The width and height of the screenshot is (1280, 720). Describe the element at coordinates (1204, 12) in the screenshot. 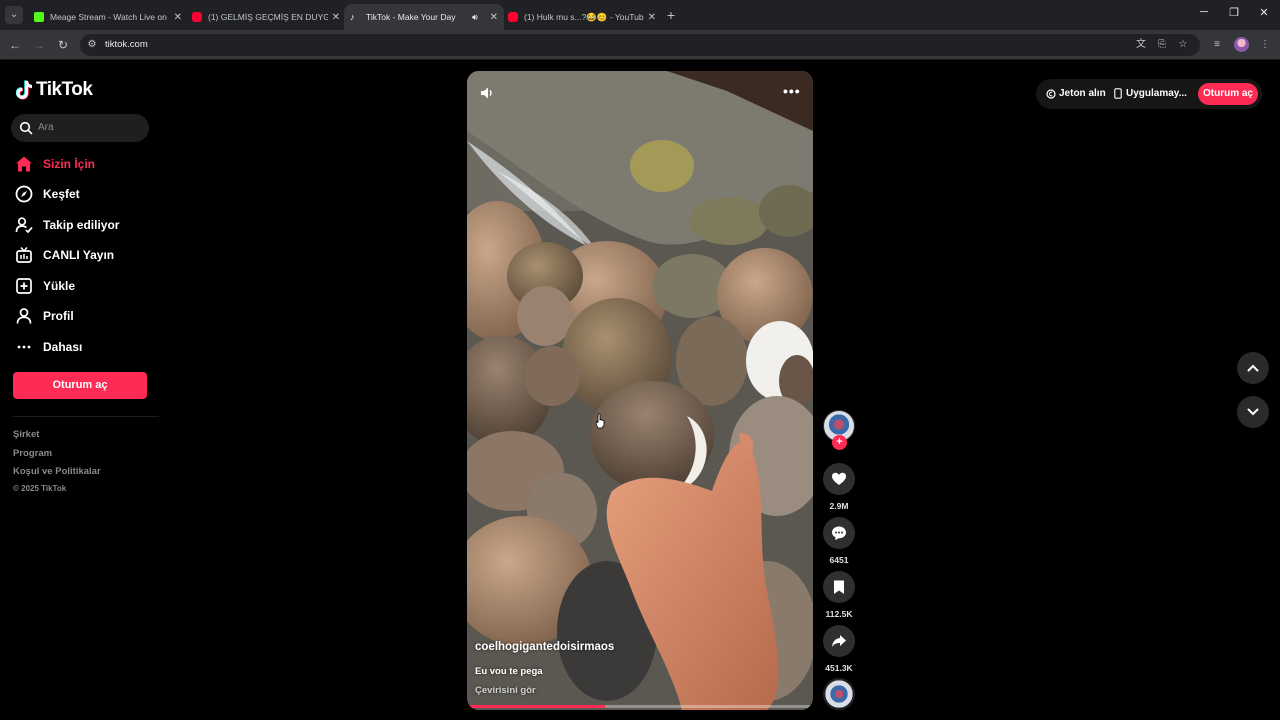

I see `minimize-icon: ─` at that location.